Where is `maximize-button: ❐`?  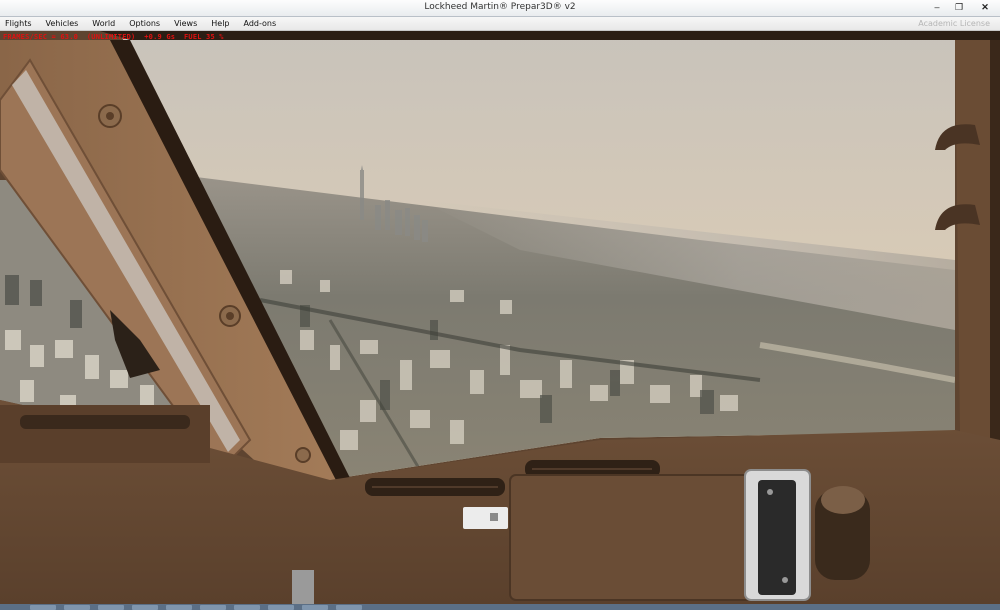 maximize-button: ❐ is located at coordinates (959, 7).